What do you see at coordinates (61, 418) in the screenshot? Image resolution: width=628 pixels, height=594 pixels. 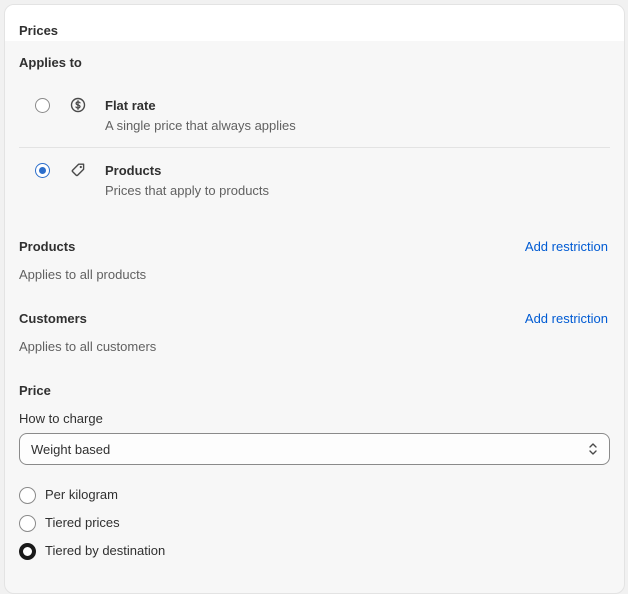 I see `how-to-charge-label: How to charge` at bounding box center [61, 418].